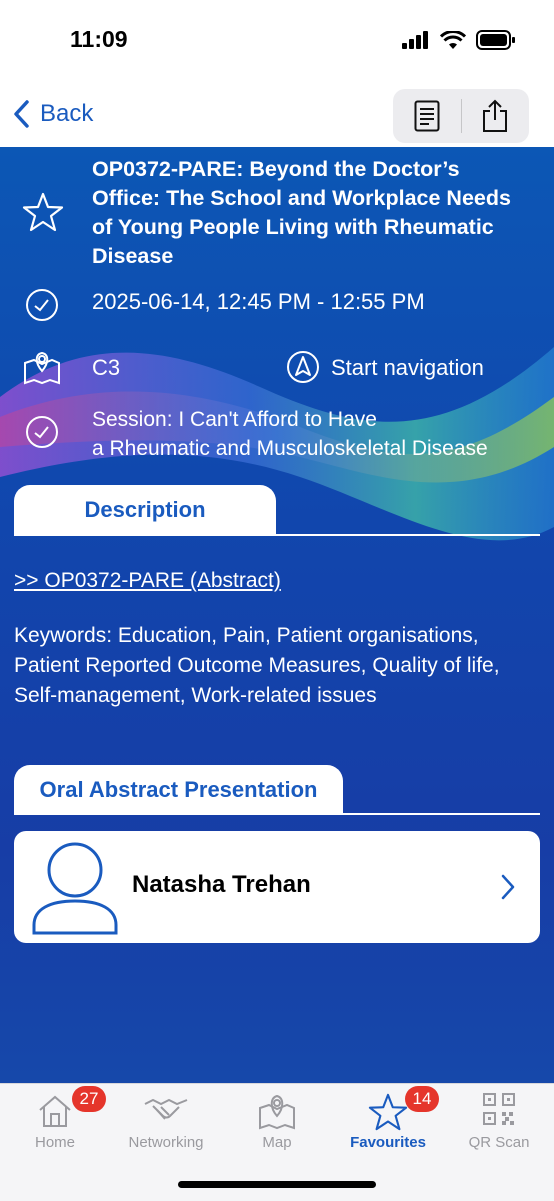 This screenshot has height=1201, width=554. What do you see at coordinates (99, 39) in the screenshot?
I see `status-time: 11:09` at bounding box center [99, 39].